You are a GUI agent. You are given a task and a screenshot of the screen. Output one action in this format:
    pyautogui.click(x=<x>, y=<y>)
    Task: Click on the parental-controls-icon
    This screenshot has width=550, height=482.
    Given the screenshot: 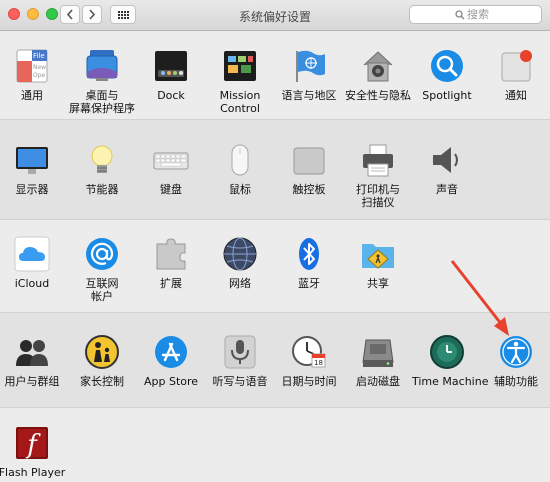 What is the action you would take?
    pyautogui.click(x=102, y=352)
    